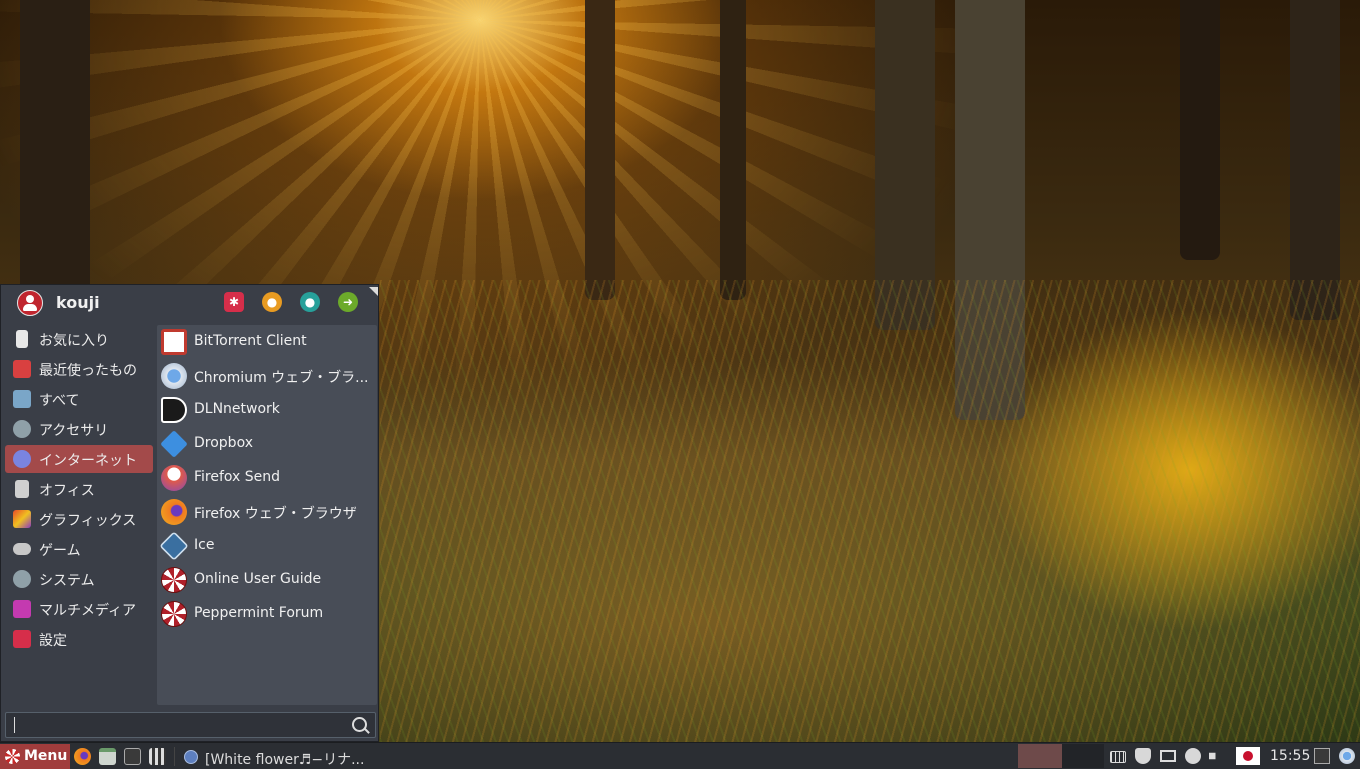  I want to click on app-label: DLNnetwork, so click(237, 409).